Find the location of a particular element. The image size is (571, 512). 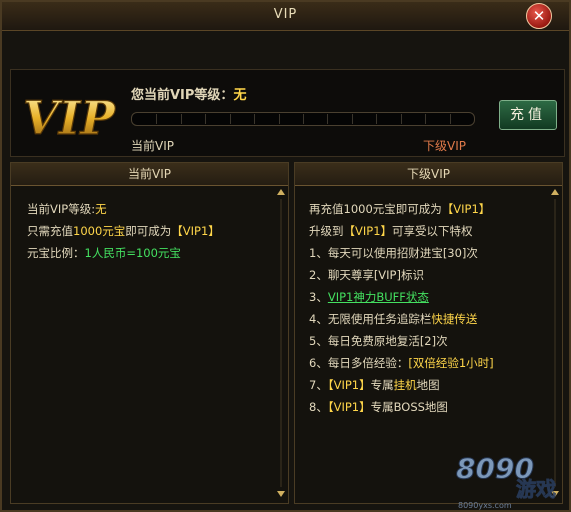

scroll-down-icon is located at coordinates (281, 494).